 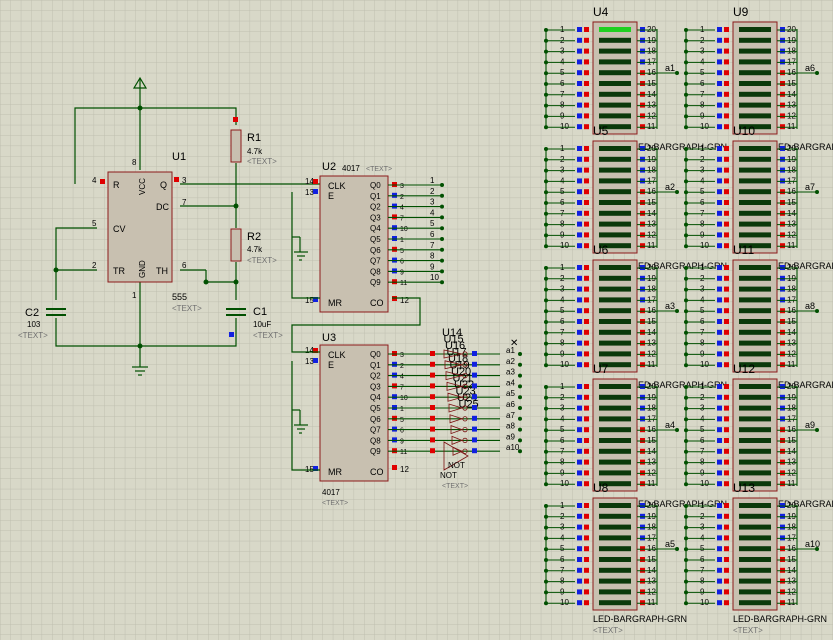 I want to click on output-pin-num: 2, so click(x=402, y=366).